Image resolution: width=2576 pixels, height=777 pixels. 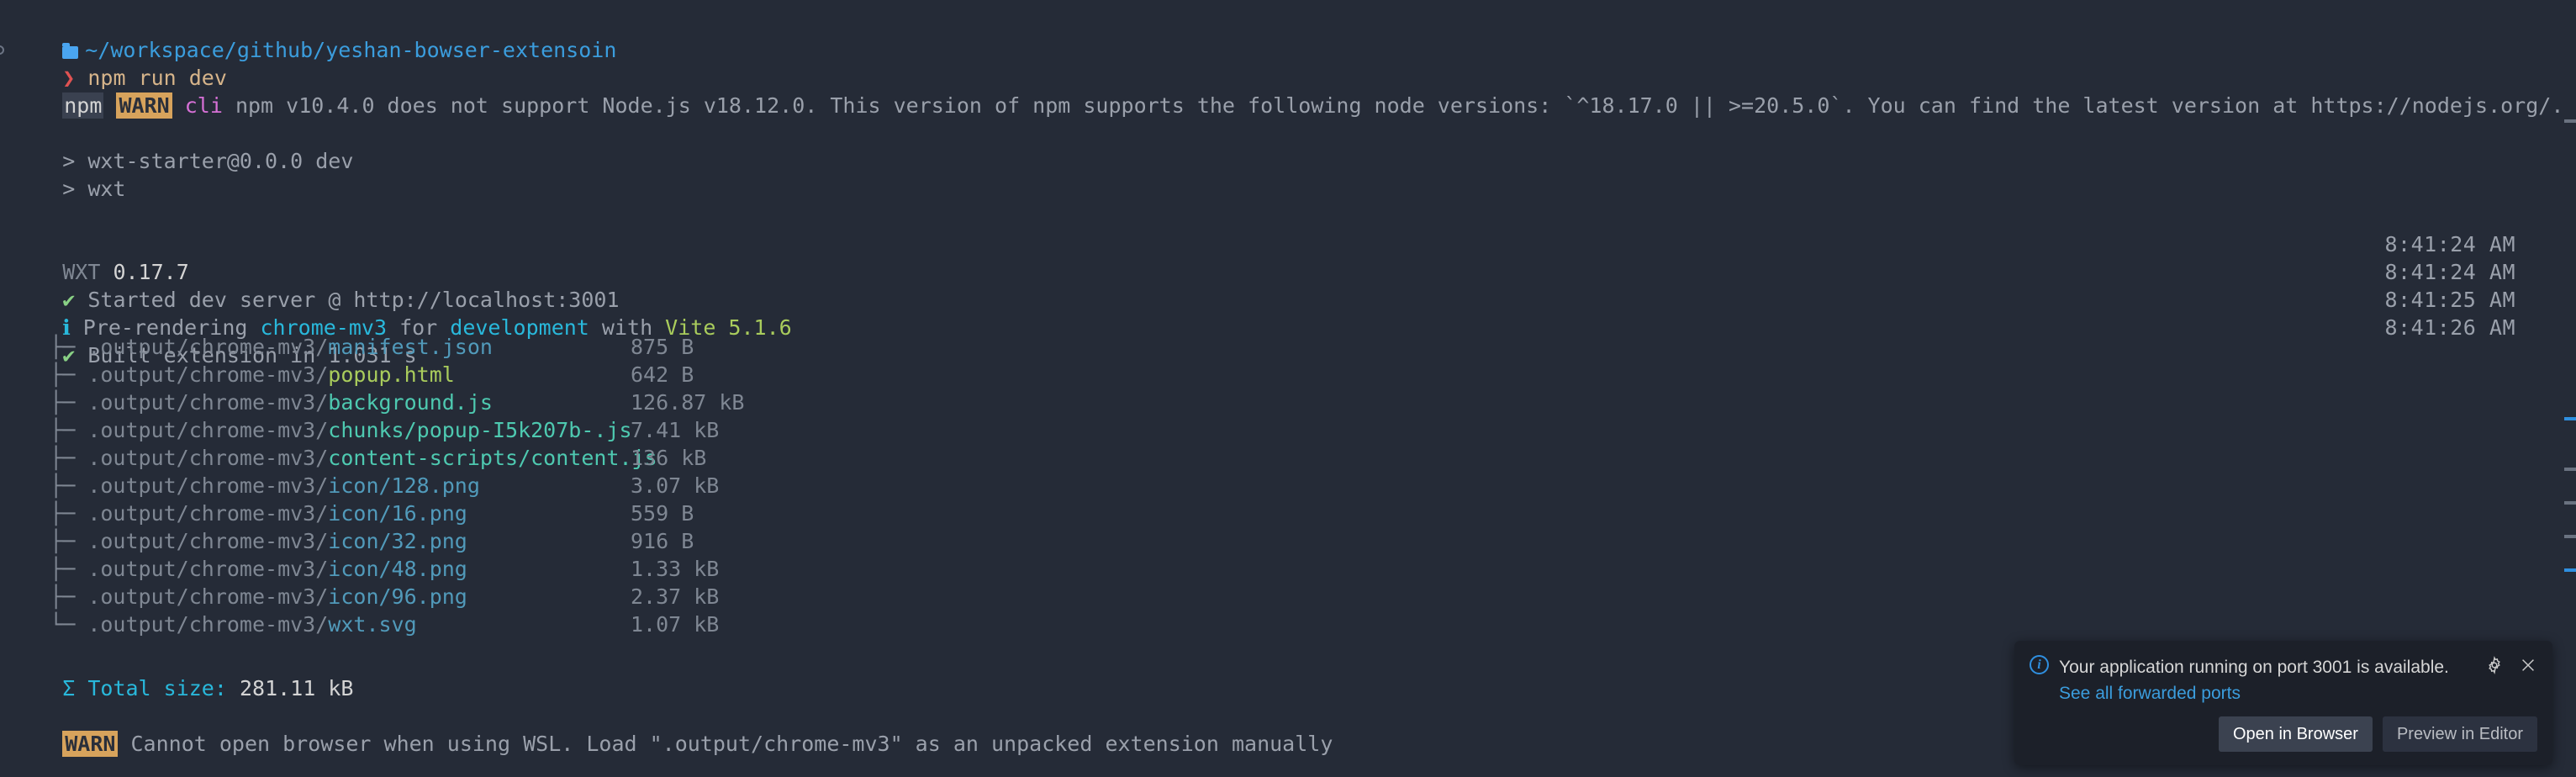 I want to click on build-file-size: 7.41 kB, so click(x=675, y=430).